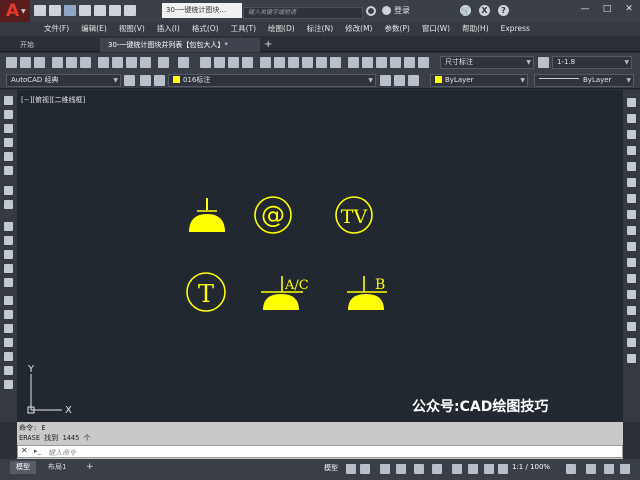  I want to click on layer-dropdown: 016标注 ▼, so click(272, 80).